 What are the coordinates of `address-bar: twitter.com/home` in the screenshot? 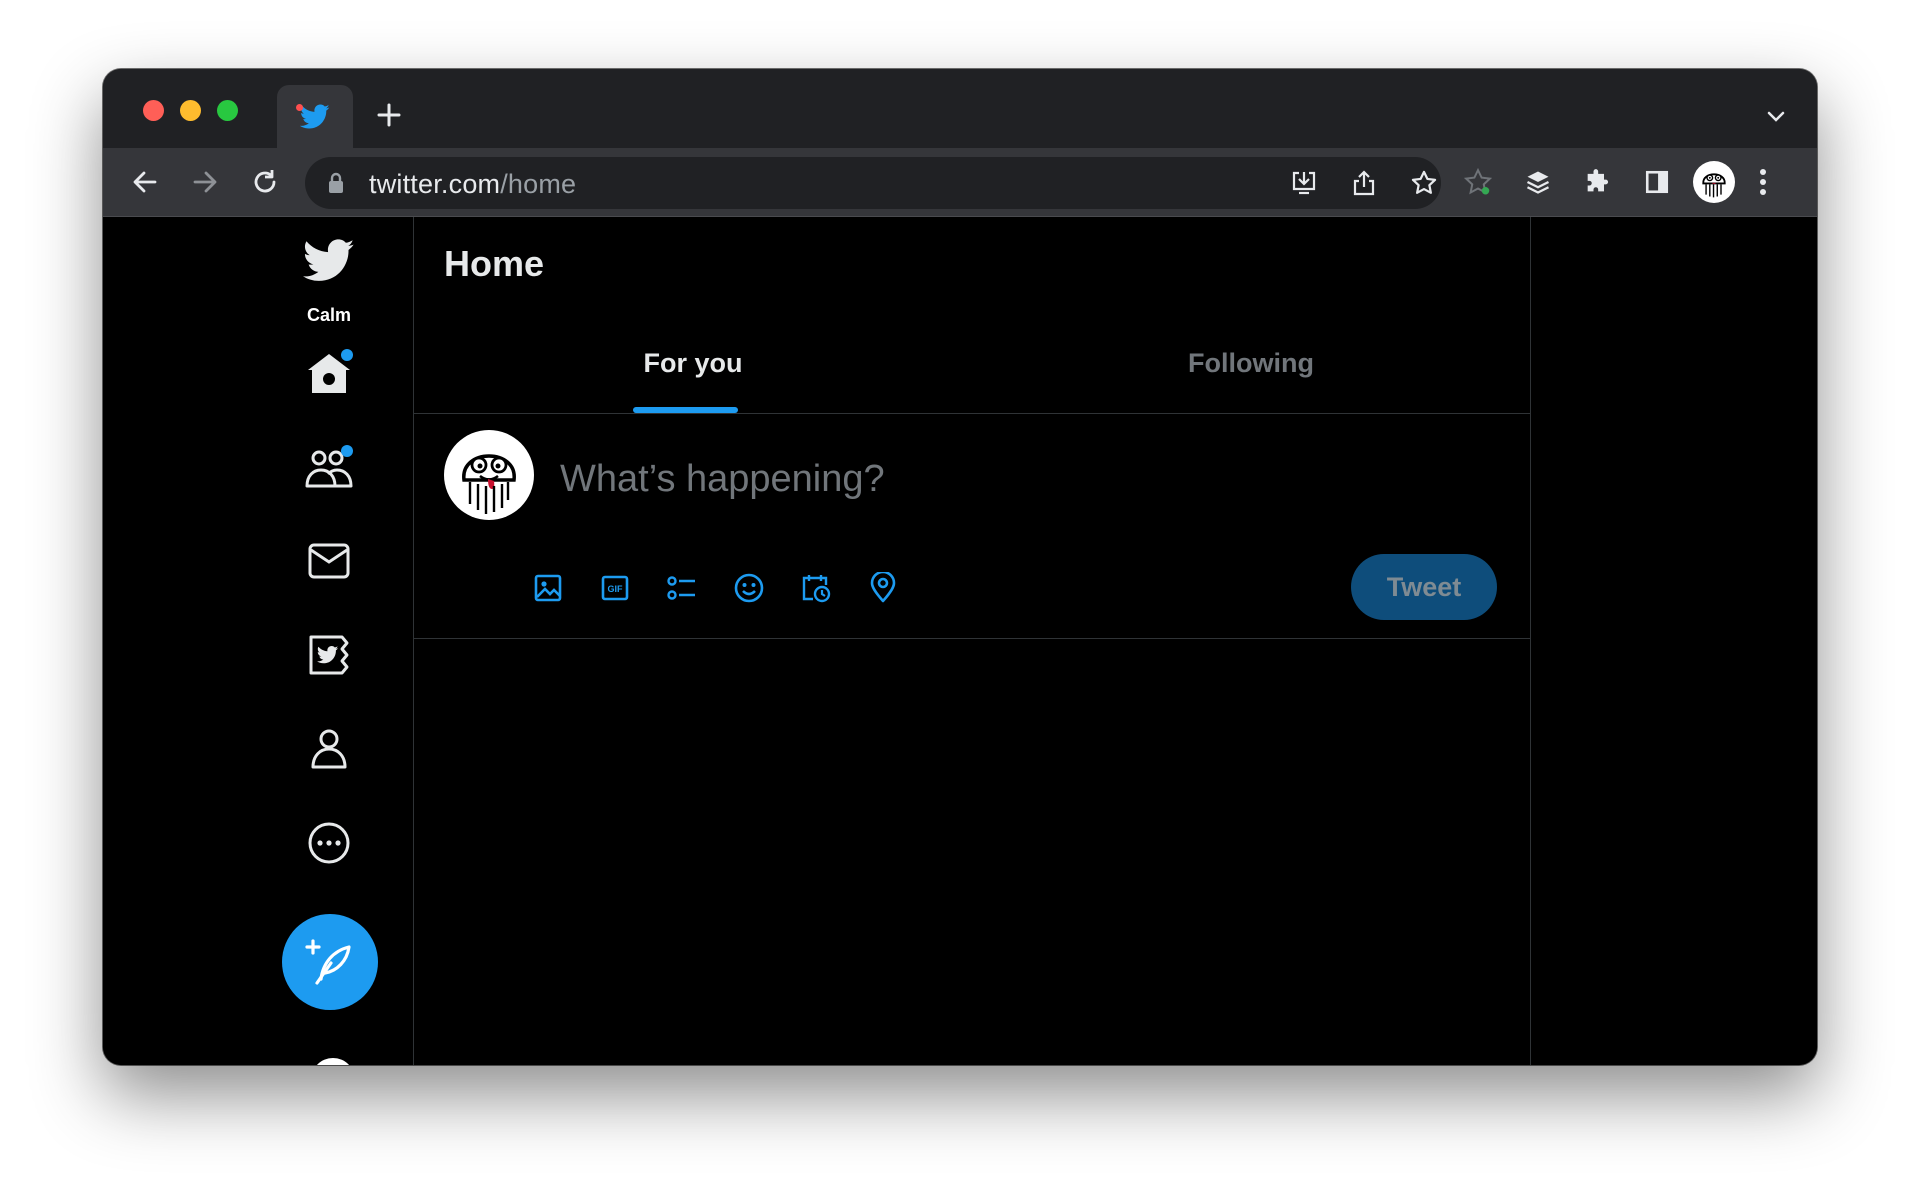 It's located at (873, 183).